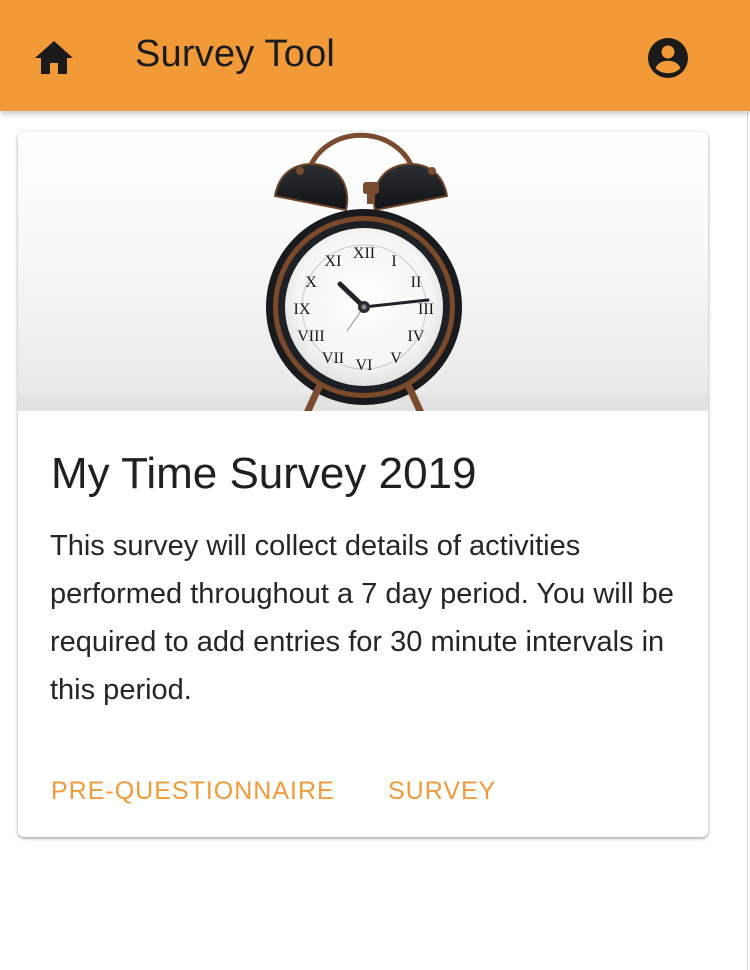 The width and height of the screenshot is (750, 970). Describe the element at coordinates (333, 261) in the screenshot. I see `svg-text: XI` at that location.